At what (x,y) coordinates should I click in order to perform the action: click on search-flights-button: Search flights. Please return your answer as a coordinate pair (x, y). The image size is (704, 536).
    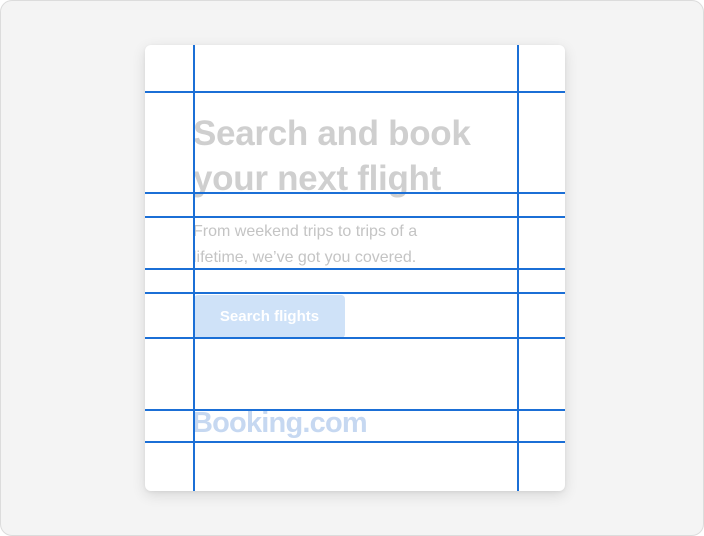
    Looking at the image, I should click on (269, 316).